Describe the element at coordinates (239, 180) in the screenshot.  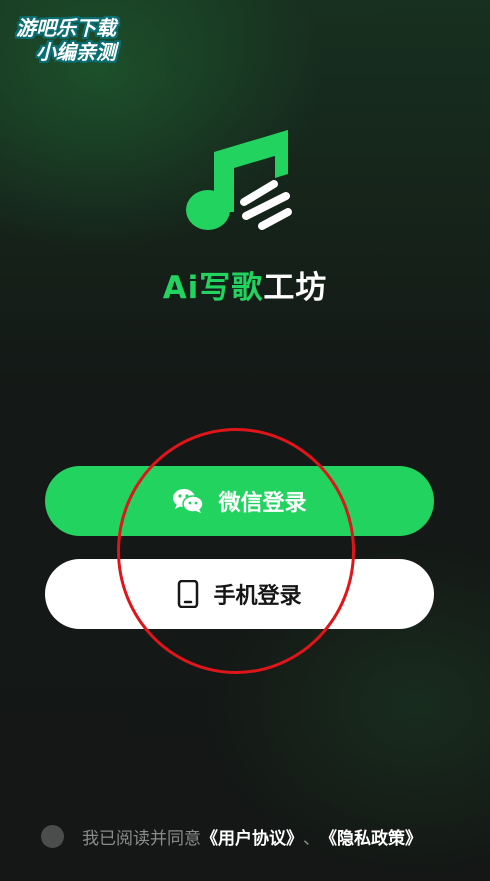
I see `music-note-logo-icon` at that location.